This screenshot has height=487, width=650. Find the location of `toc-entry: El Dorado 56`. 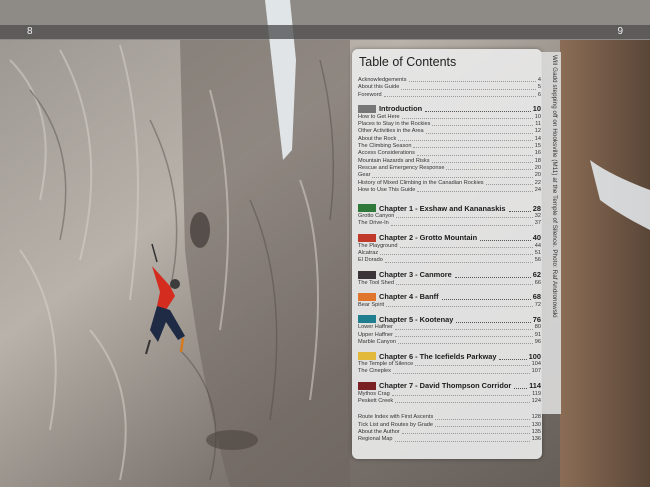

toc-entry: El Dorado 56 is located at coordinates (449, 260).